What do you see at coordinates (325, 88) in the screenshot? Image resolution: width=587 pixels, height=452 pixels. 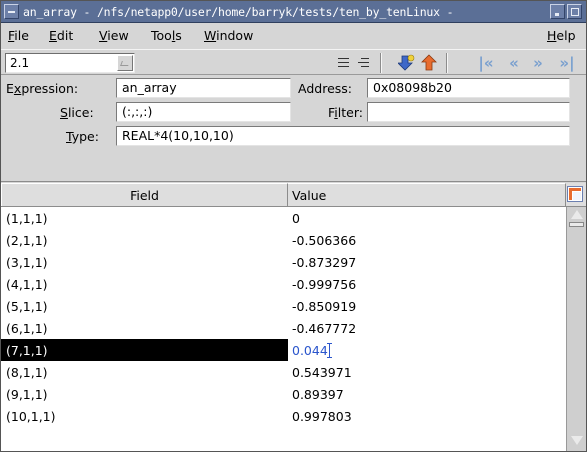 I see `address-label: Address:` at bounding box center [325, 88].